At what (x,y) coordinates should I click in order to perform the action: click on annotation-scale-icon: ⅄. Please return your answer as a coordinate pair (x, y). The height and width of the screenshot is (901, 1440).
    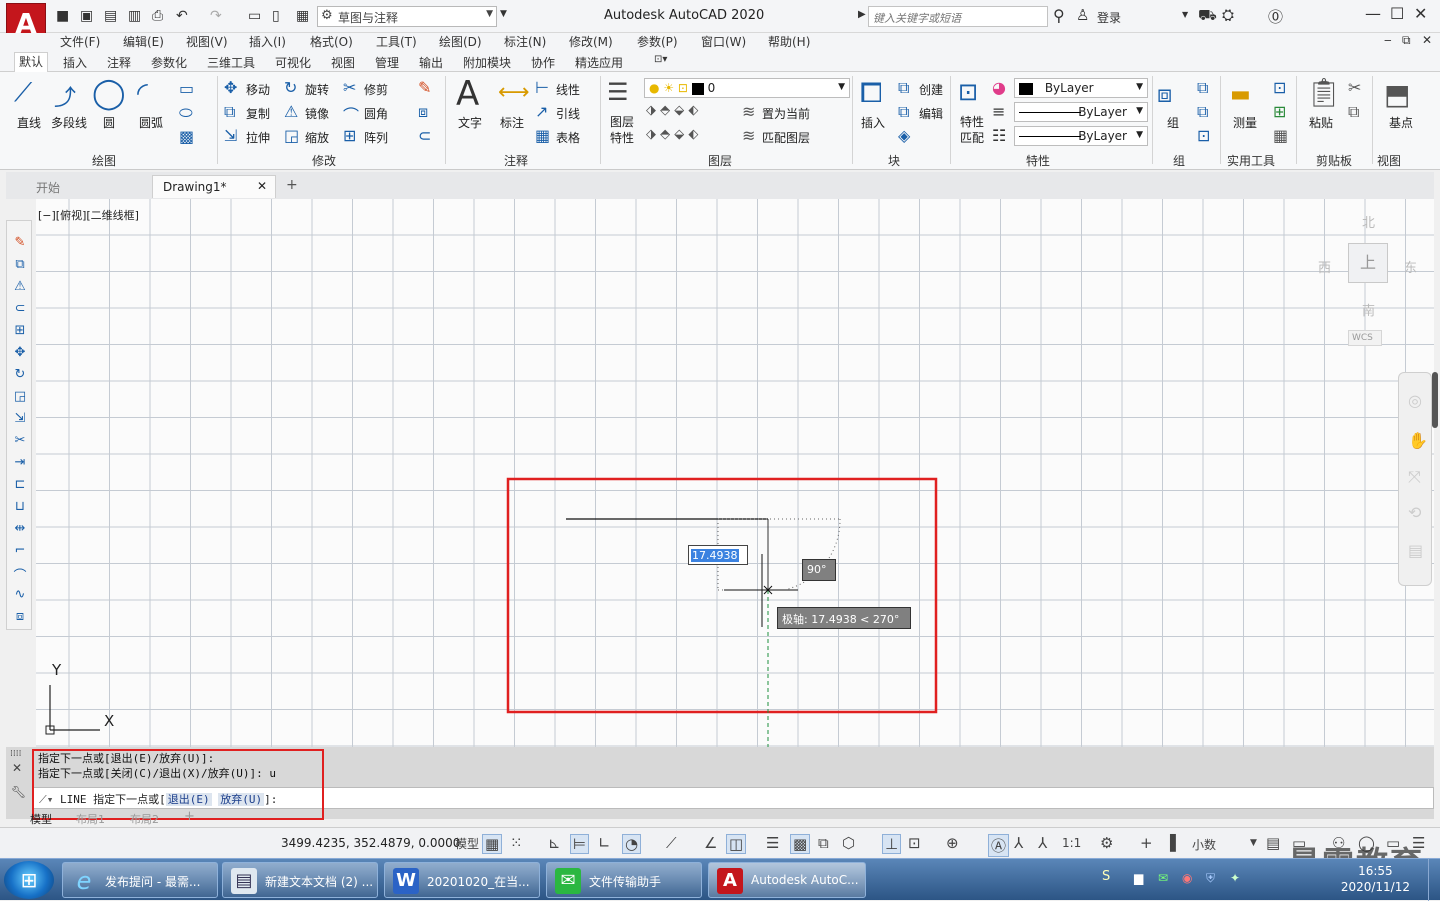
    Looking at the image, I should click on (1042, 843).